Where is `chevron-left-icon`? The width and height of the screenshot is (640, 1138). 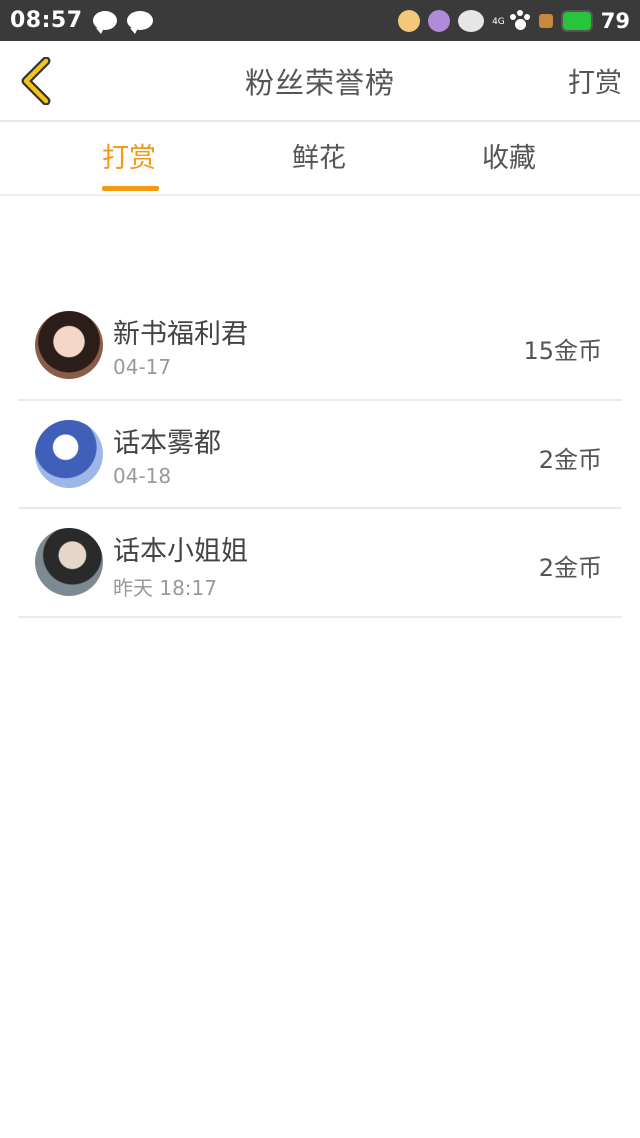
chevron-left-icon is located at coordinates (36, 81).